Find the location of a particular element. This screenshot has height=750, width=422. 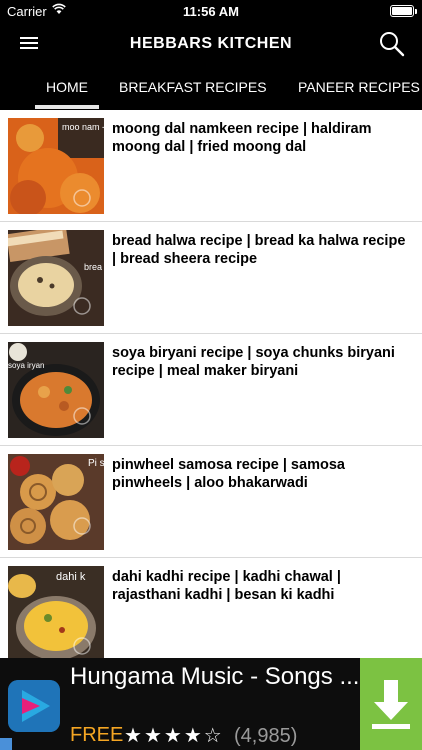

status-bar: Carrier 11:56 AM is located at coordinates (211, 11).